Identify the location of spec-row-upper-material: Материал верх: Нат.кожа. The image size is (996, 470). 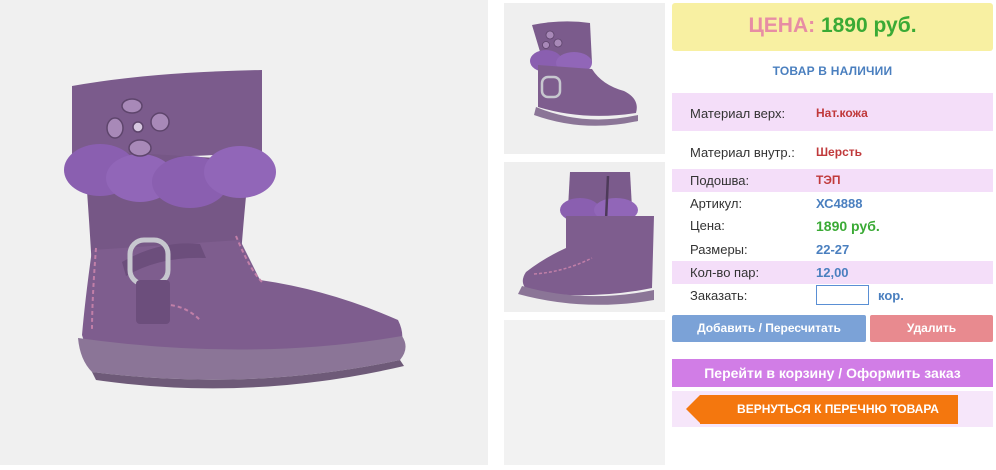
(832, 112).